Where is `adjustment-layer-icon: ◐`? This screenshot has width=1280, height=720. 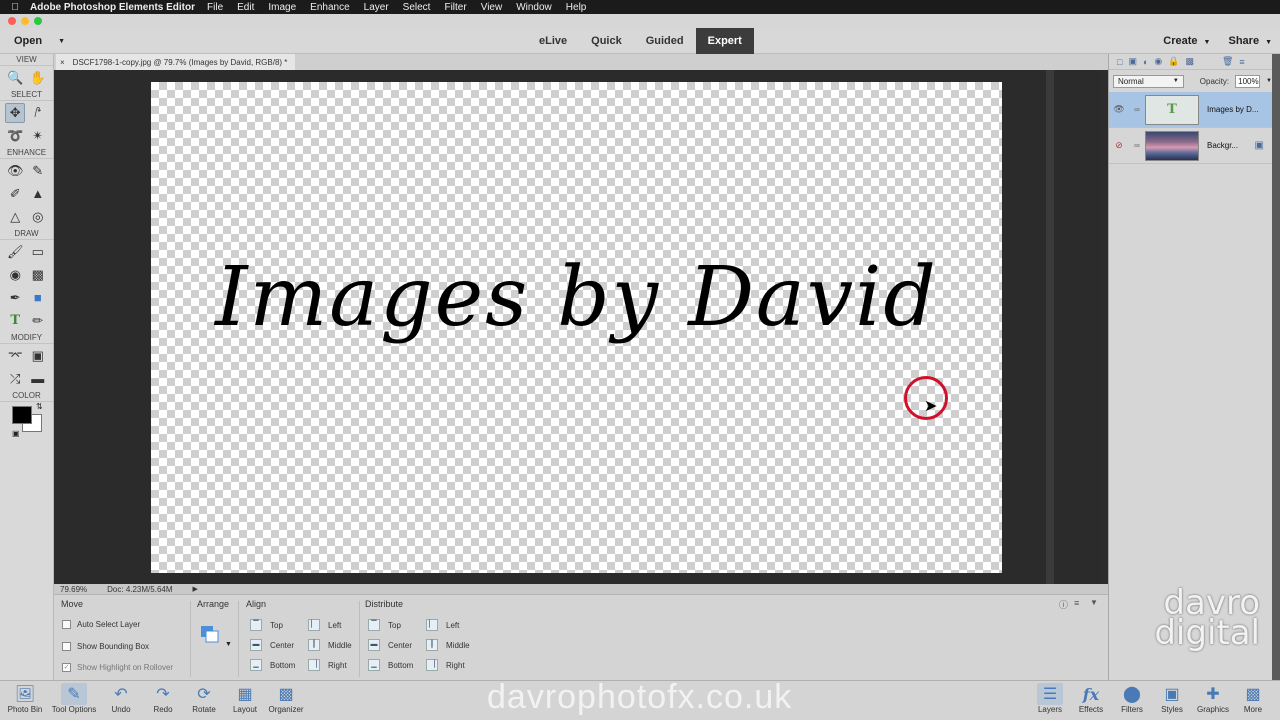
adjustment-layer-icon: ◐ is located at coordinates (1145, 62).